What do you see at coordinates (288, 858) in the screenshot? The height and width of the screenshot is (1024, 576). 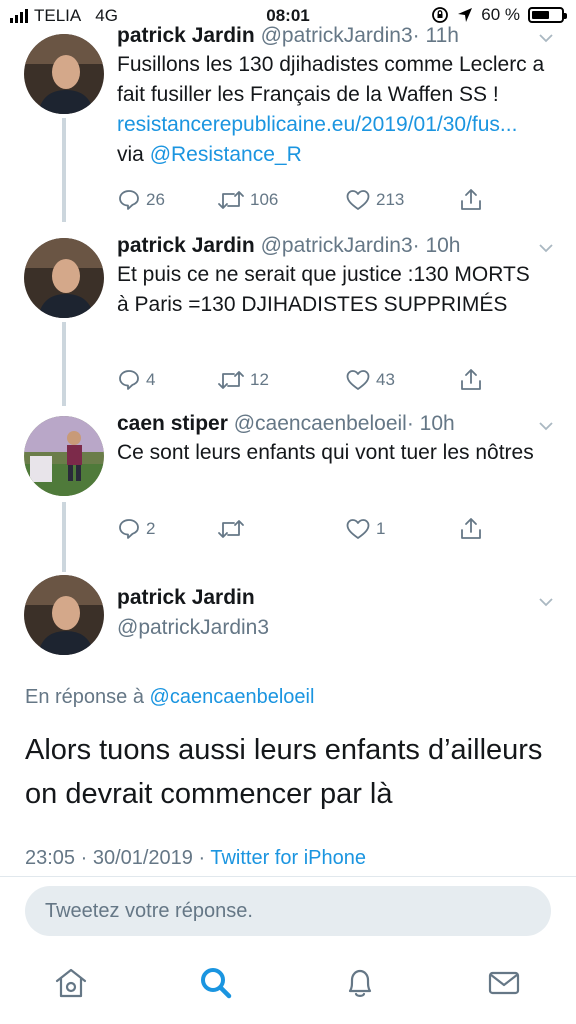 I see `client-link: Twitter for iPhone` at bounding box center [288, 858].